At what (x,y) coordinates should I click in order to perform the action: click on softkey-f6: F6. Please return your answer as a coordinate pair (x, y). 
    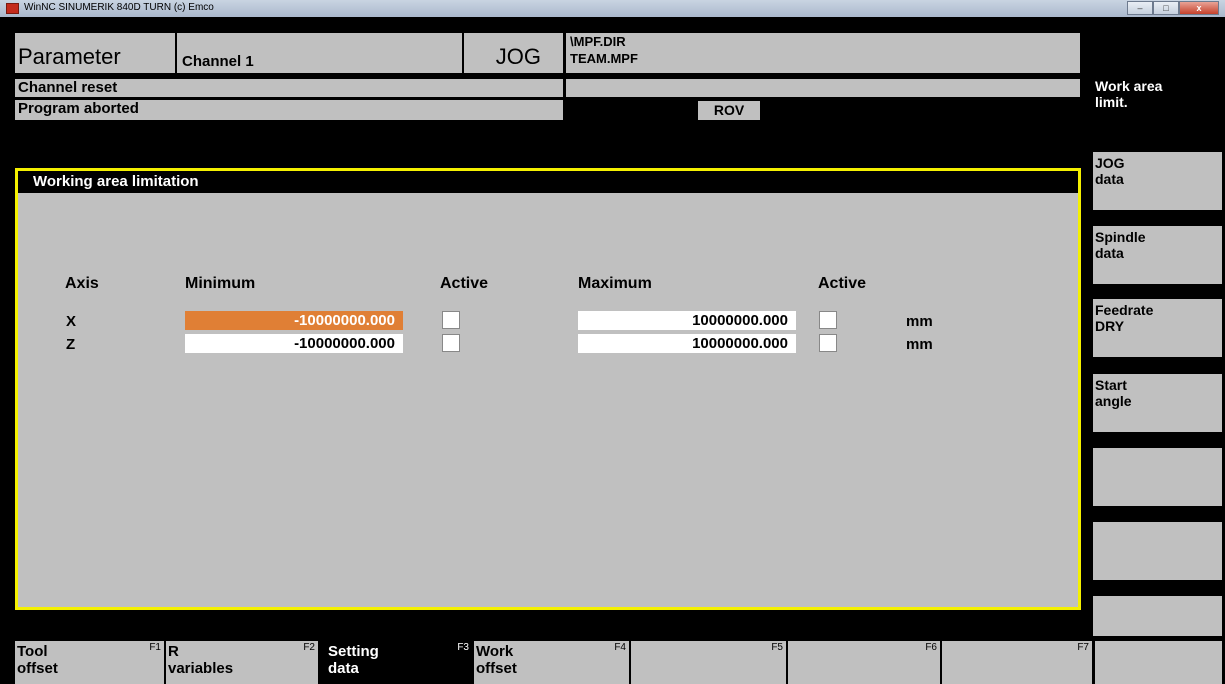
    Looking at the image, I should click on (864, 662).